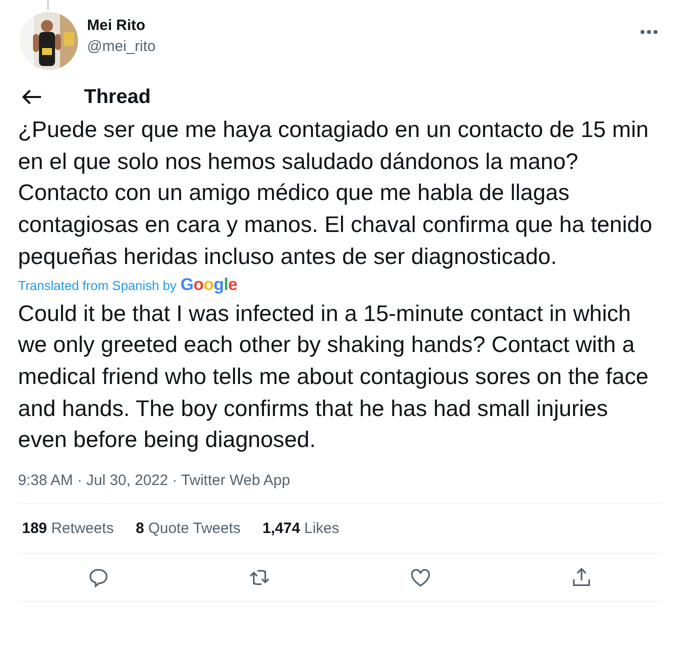 This screenshot has width=680, height=670. What do you see at coordinates (649, 32) in the screenshot?
I see `more-icon` at bounding box center [649, 32].